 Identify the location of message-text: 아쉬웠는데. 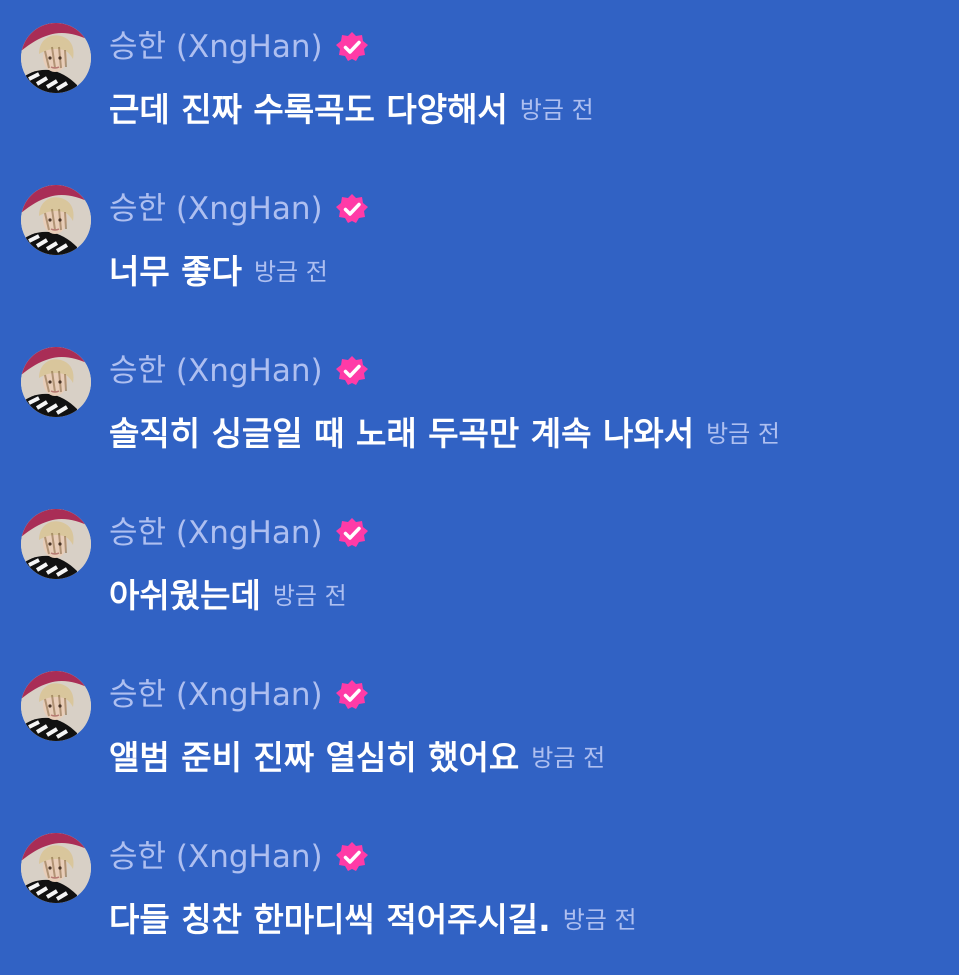
(185, 595).